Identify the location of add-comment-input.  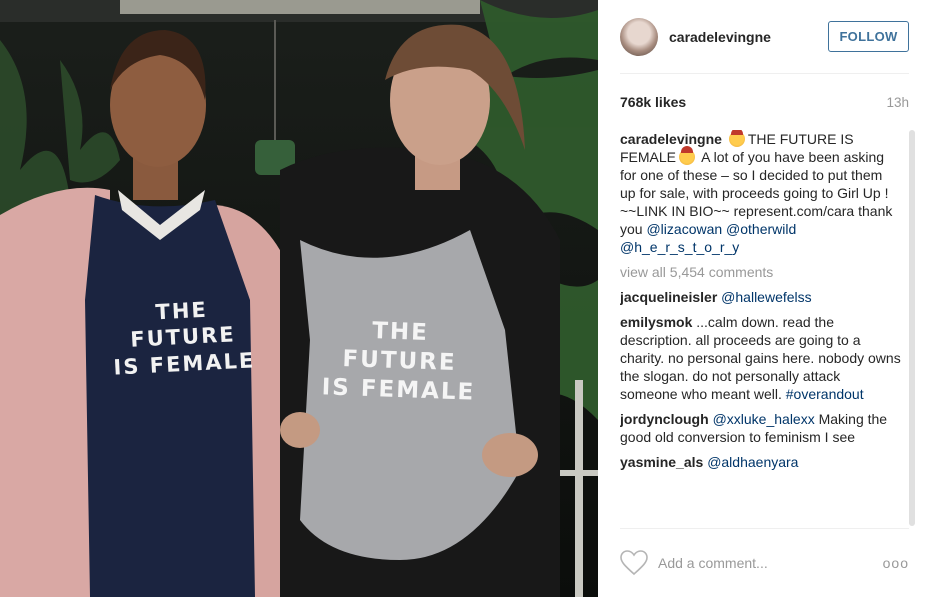
(770, 563).